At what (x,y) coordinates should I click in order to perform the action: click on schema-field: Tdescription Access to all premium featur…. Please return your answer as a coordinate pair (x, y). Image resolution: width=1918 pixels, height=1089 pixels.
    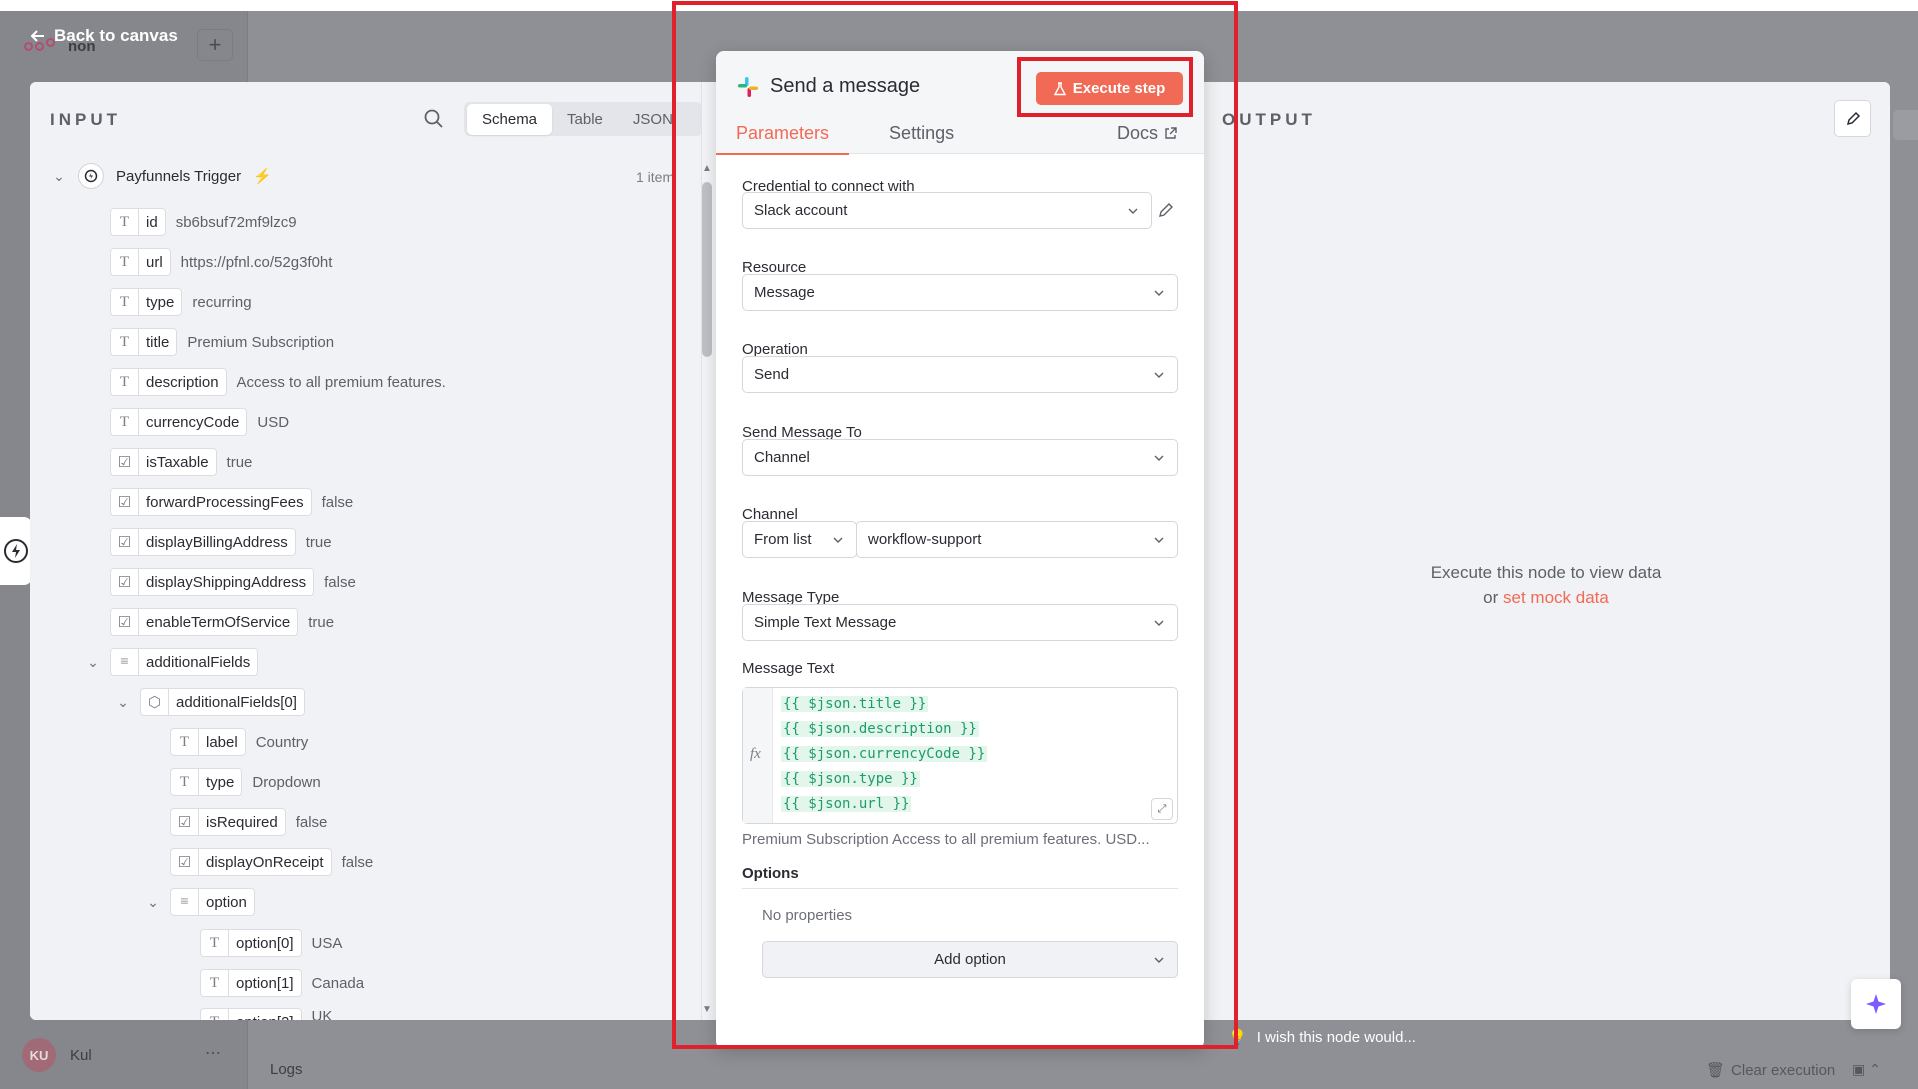
    Looking at the image, I should click on (278, 382).